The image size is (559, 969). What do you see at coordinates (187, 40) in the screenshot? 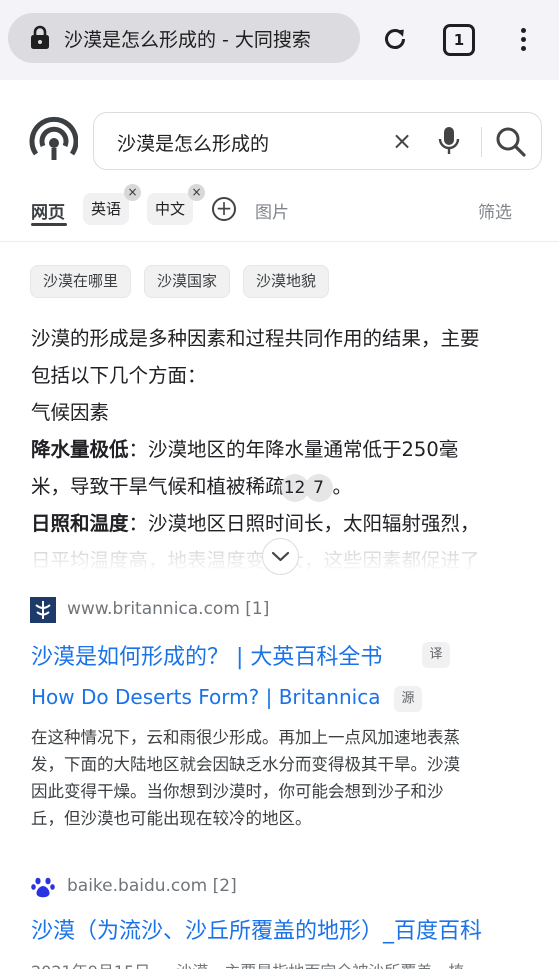
I see `address-bar-title: 沙漠是怎么形成的 - 大同搜索` at bounding box center [187, 40].